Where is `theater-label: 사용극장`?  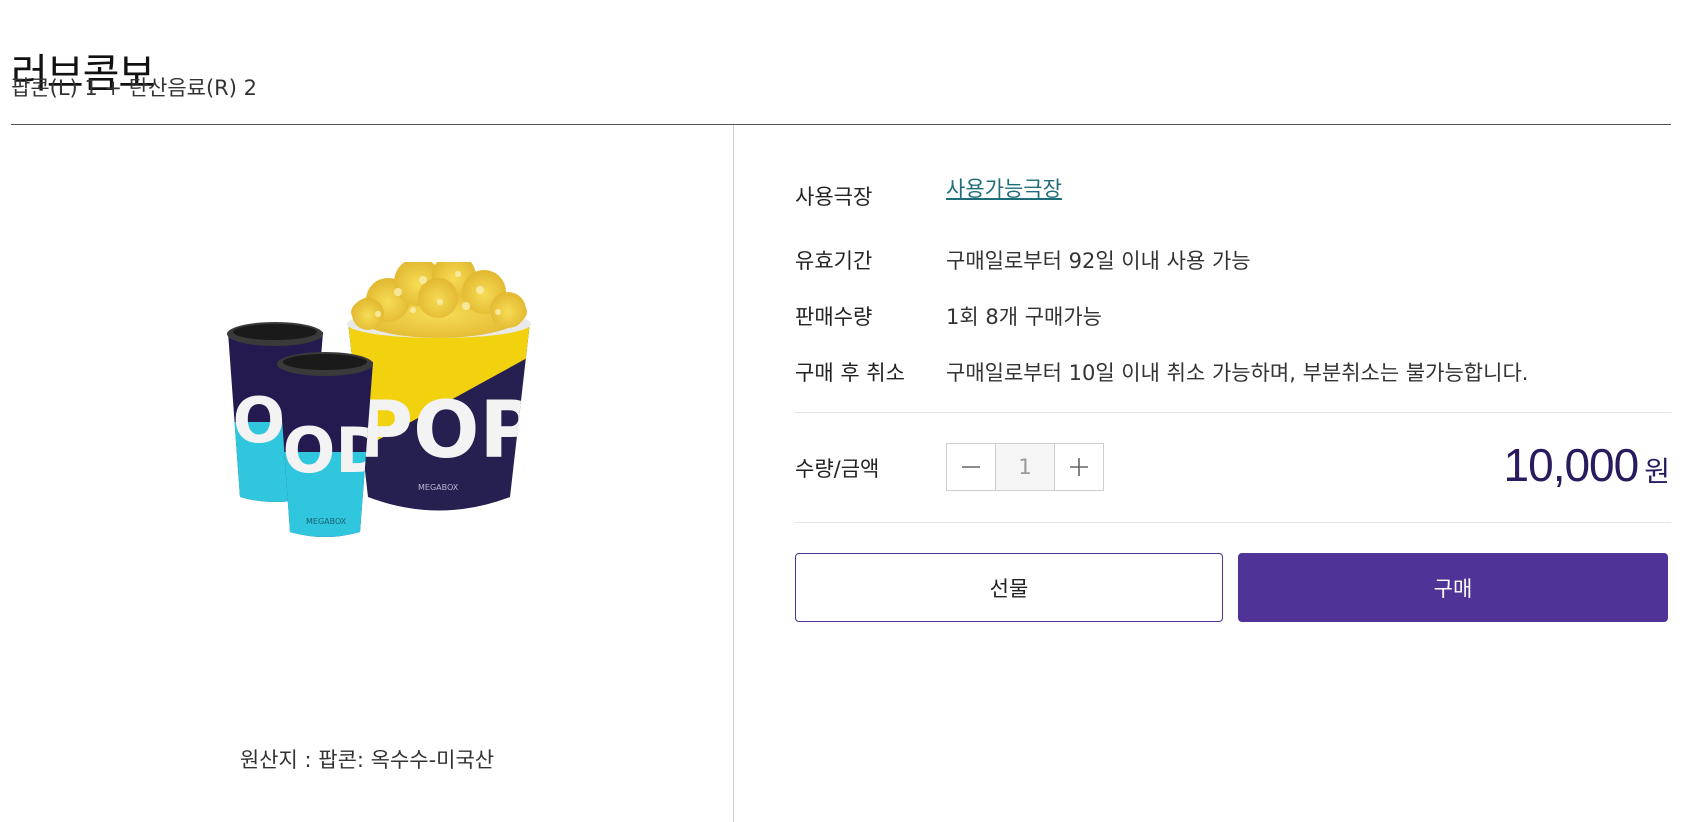 theater-label: 사용극장 is located at coordinates (834, 197).